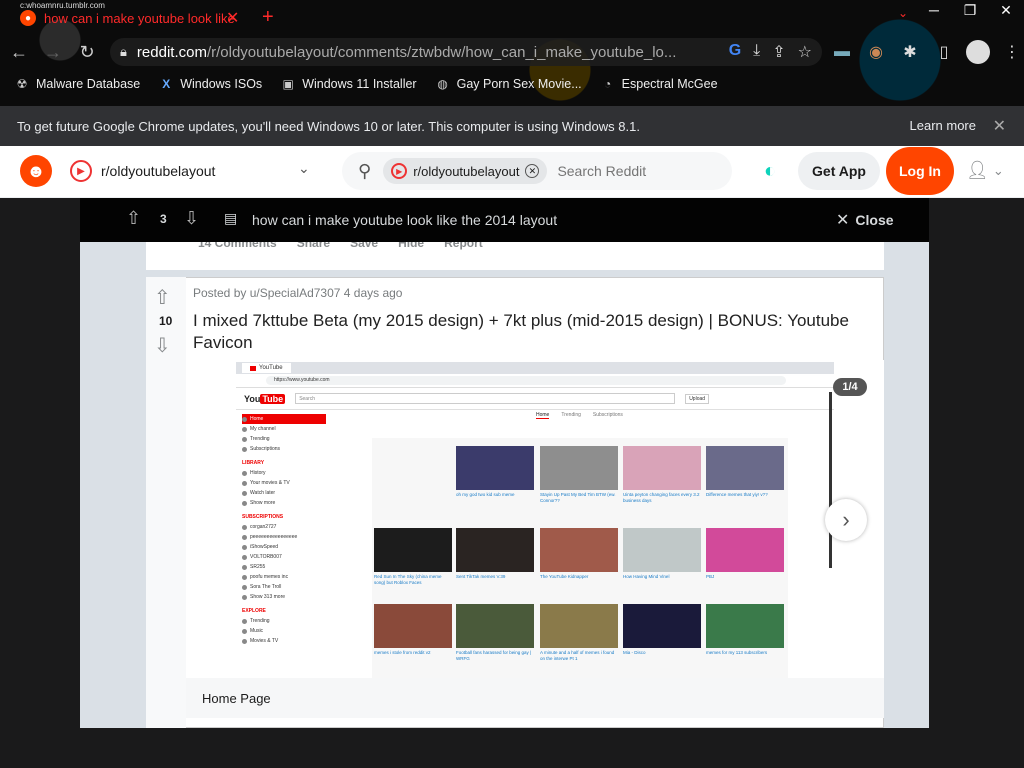  I want to click on google-icon: G, so click(735, 52).